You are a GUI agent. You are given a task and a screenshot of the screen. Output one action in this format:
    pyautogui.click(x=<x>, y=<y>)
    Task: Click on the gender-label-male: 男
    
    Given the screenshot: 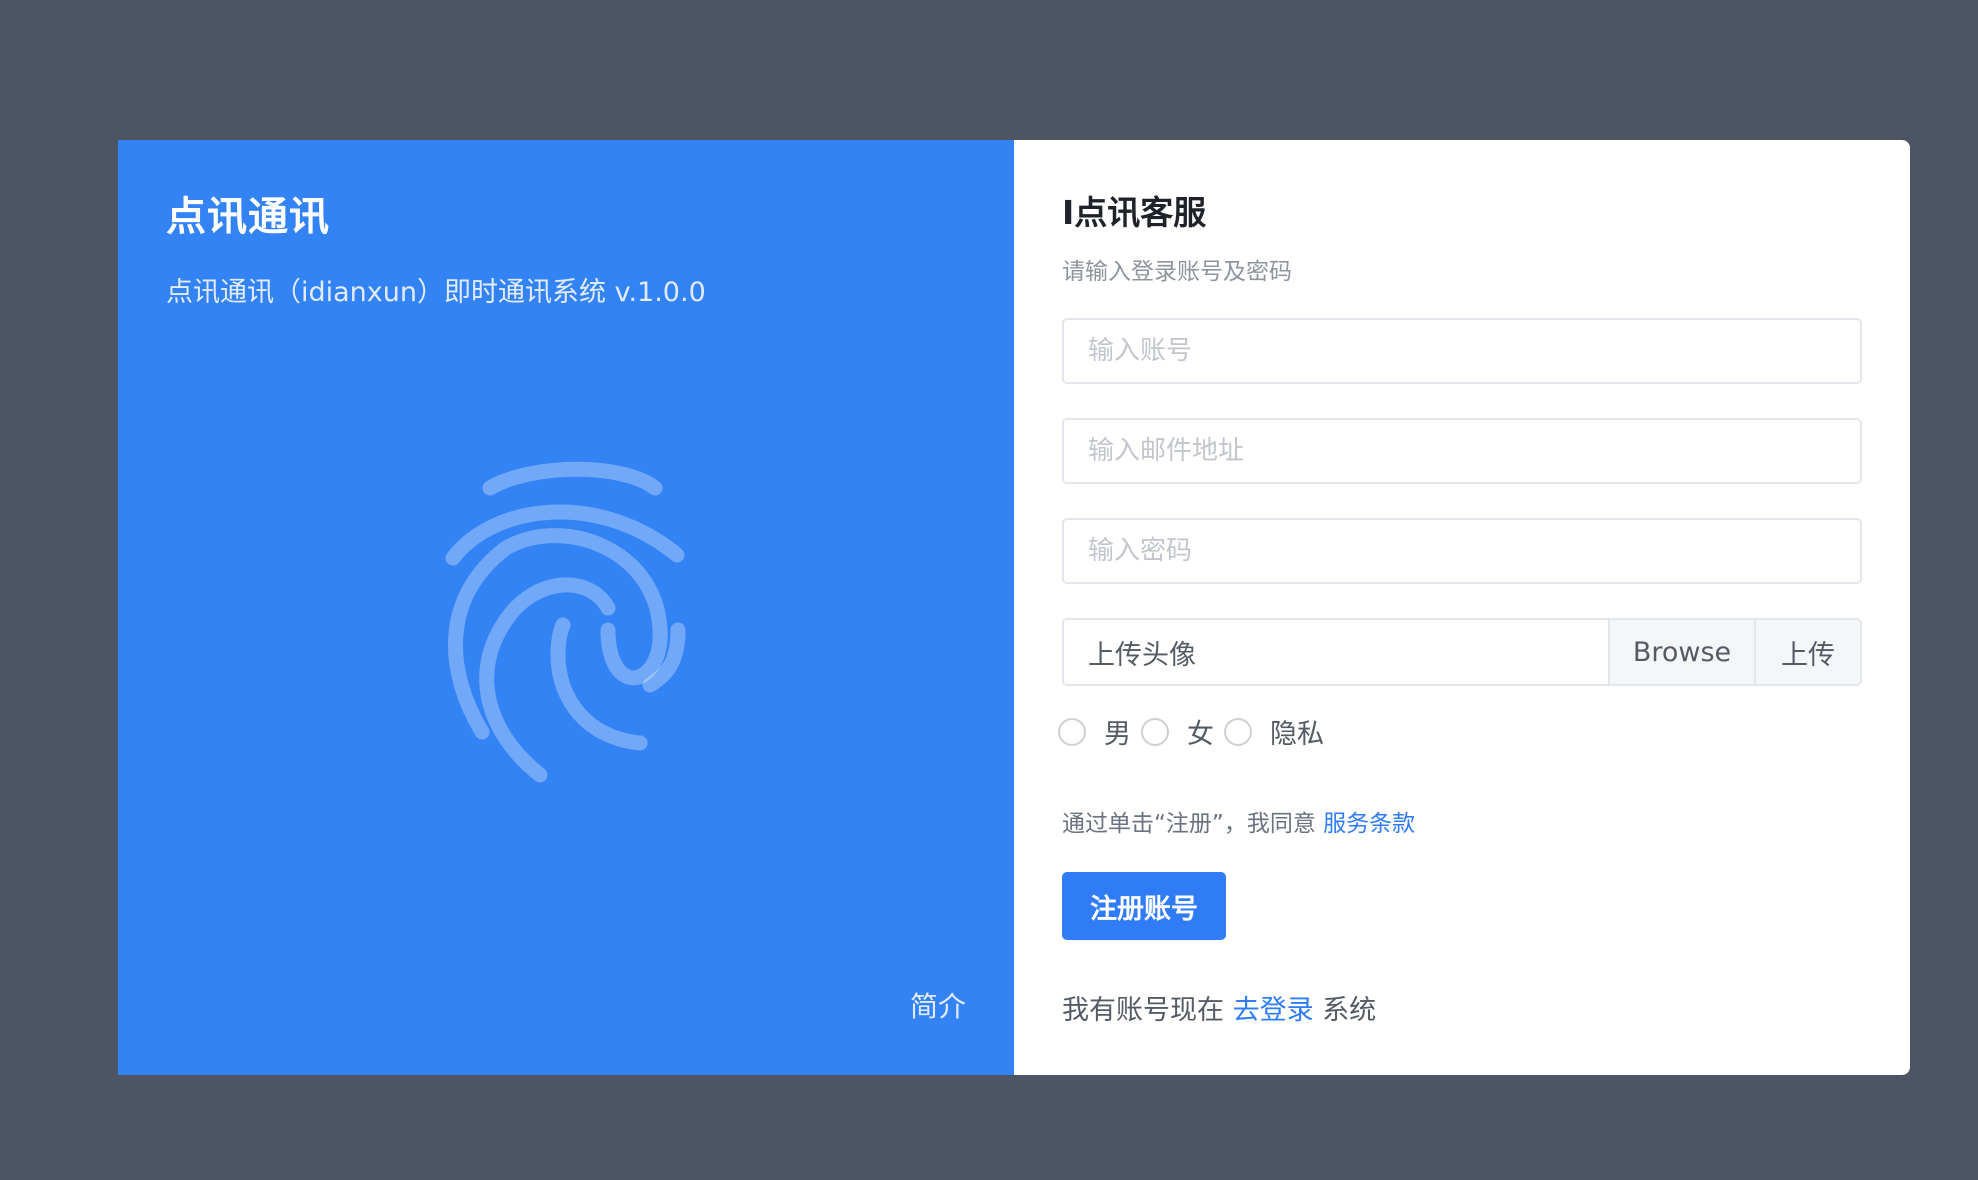 What is the action you would take?
    pyautogui.click(x=1117, y=734)
    